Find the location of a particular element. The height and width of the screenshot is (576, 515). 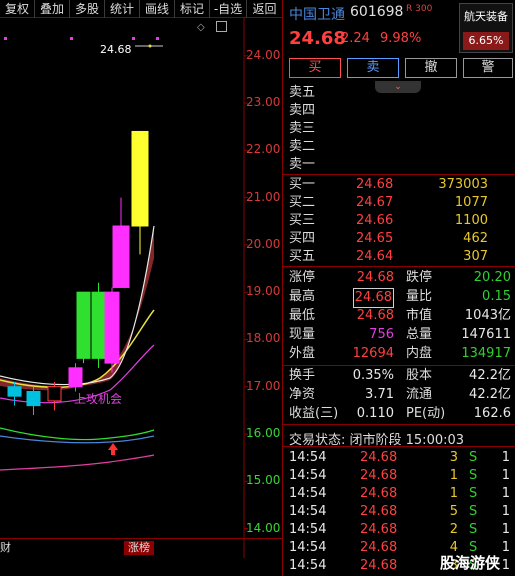

bid-label: 买三 is located at coordinates (302, 220).